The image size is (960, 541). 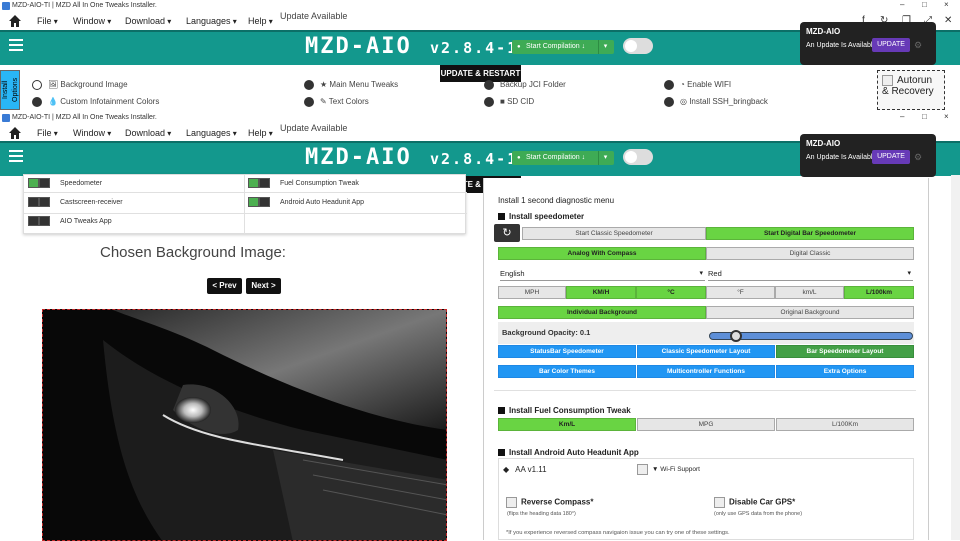 I want to click on scrollbar, so click(x=955, y=357).